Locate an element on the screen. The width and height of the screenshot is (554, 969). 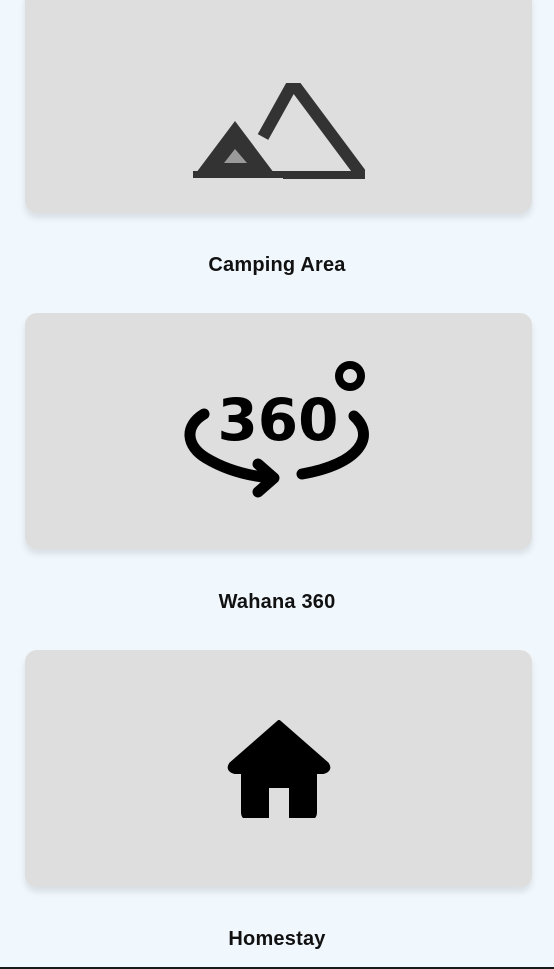
rotate-360-icon: 360 is located at coordinates (279, 431).